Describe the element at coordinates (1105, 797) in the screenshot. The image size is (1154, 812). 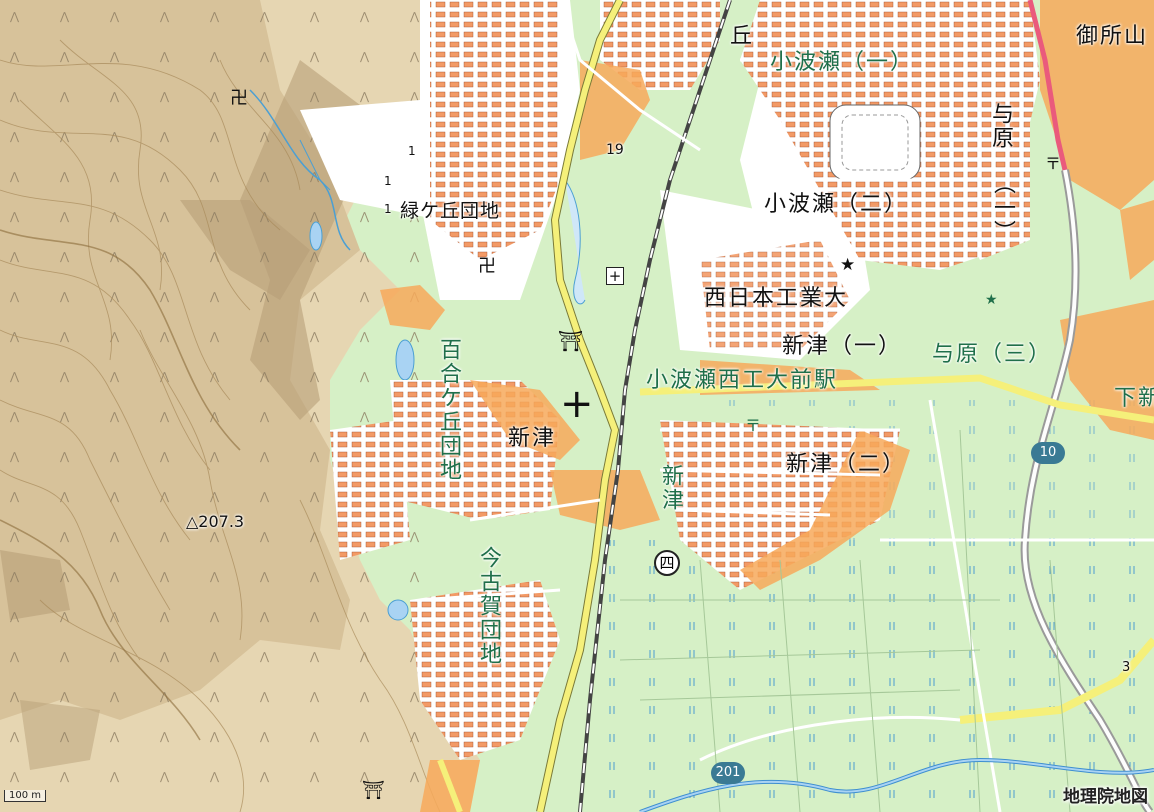
I see `map-credit: 地理院地図` at that location.